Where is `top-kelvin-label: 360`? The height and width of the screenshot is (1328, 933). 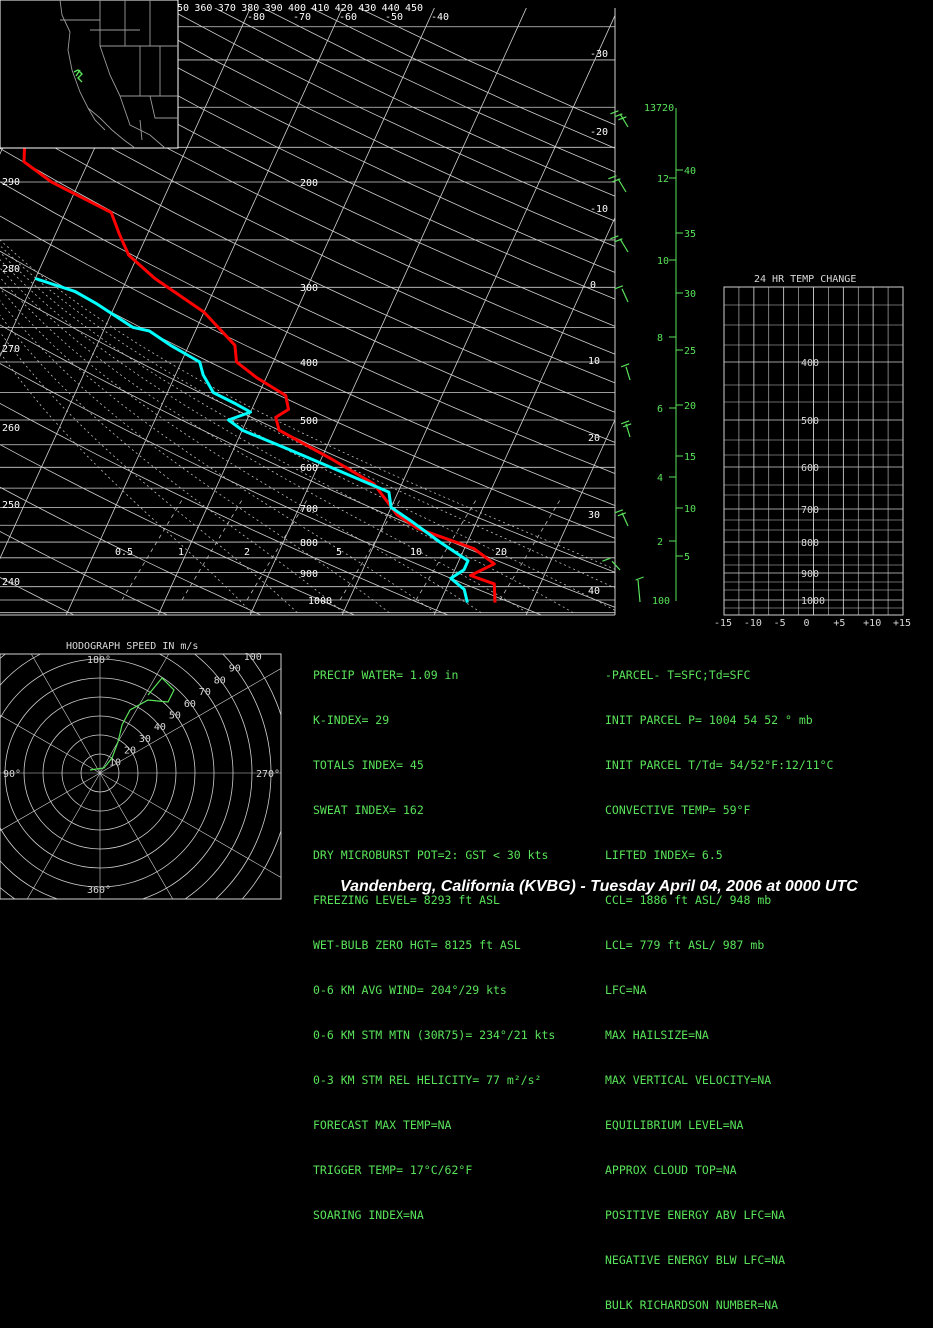 top-kelvin-label: 360 is located at coordinates (203, 8).